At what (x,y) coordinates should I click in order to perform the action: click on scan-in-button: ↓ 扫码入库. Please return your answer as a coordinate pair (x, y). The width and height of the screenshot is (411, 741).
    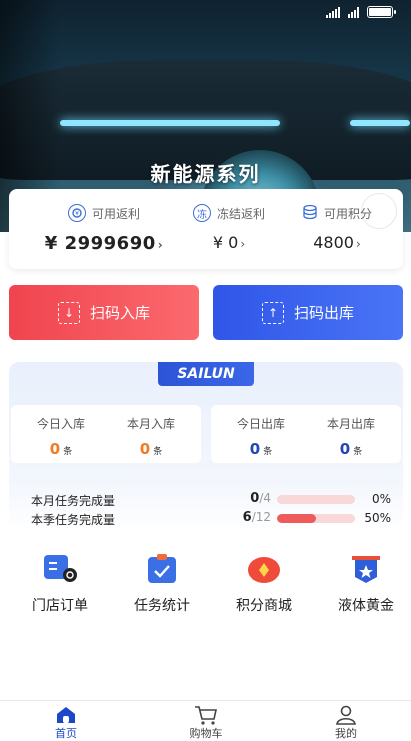
    Looking at the image, I should click on (104, 312).